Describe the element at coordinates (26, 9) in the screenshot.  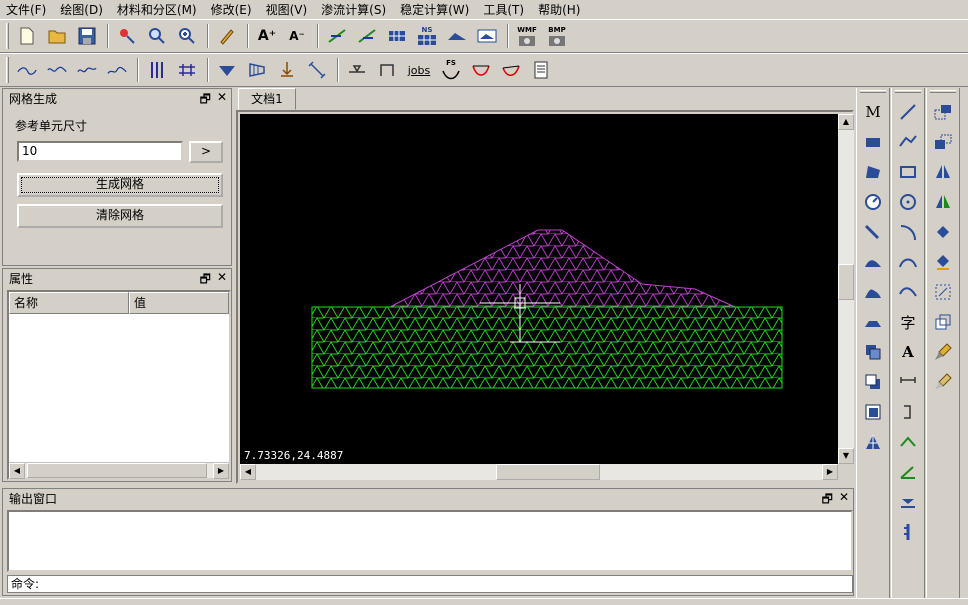
I see `menu-file: 文件(F)` at that location.